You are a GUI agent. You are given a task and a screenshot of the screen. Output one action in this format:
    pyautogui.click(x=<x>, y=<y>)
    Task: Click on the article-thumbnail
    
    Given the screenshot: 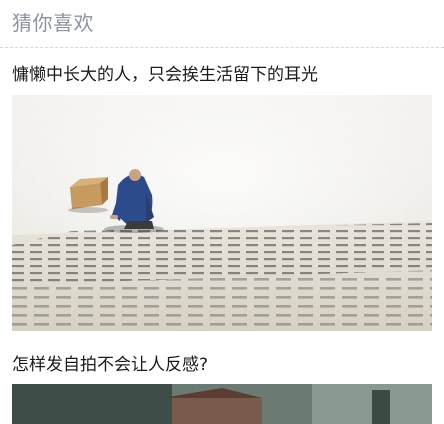 What is the action you would take?
    pyautogui.click(x=222, y=404)
    